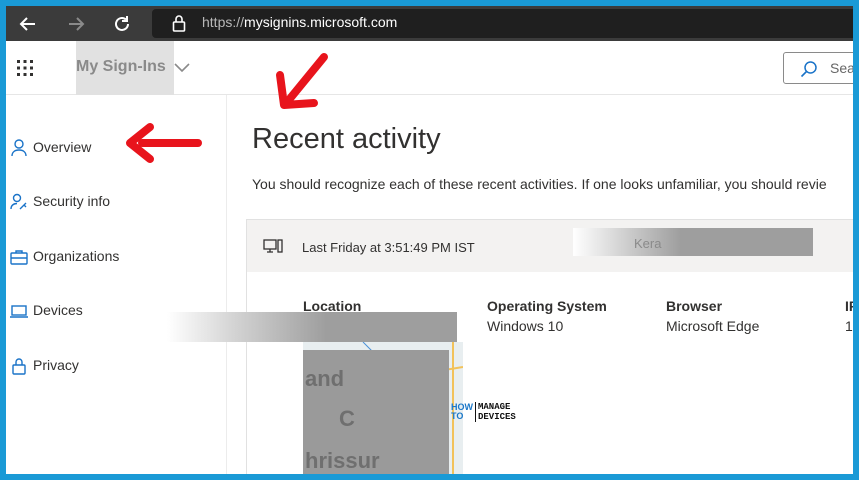 The width and height of the screenshot is (859, 480). I want to click on watermark-line: MANAGE, so click(494, 407).